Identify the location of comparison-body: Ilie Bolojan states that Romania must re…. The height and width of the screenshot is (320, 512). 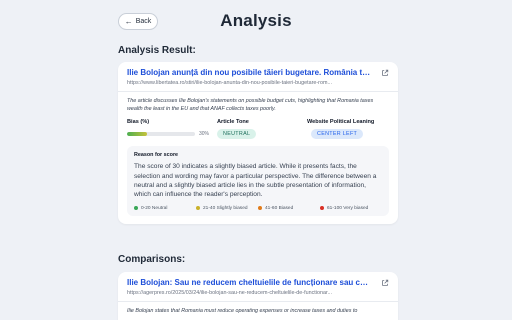
(258, 311).